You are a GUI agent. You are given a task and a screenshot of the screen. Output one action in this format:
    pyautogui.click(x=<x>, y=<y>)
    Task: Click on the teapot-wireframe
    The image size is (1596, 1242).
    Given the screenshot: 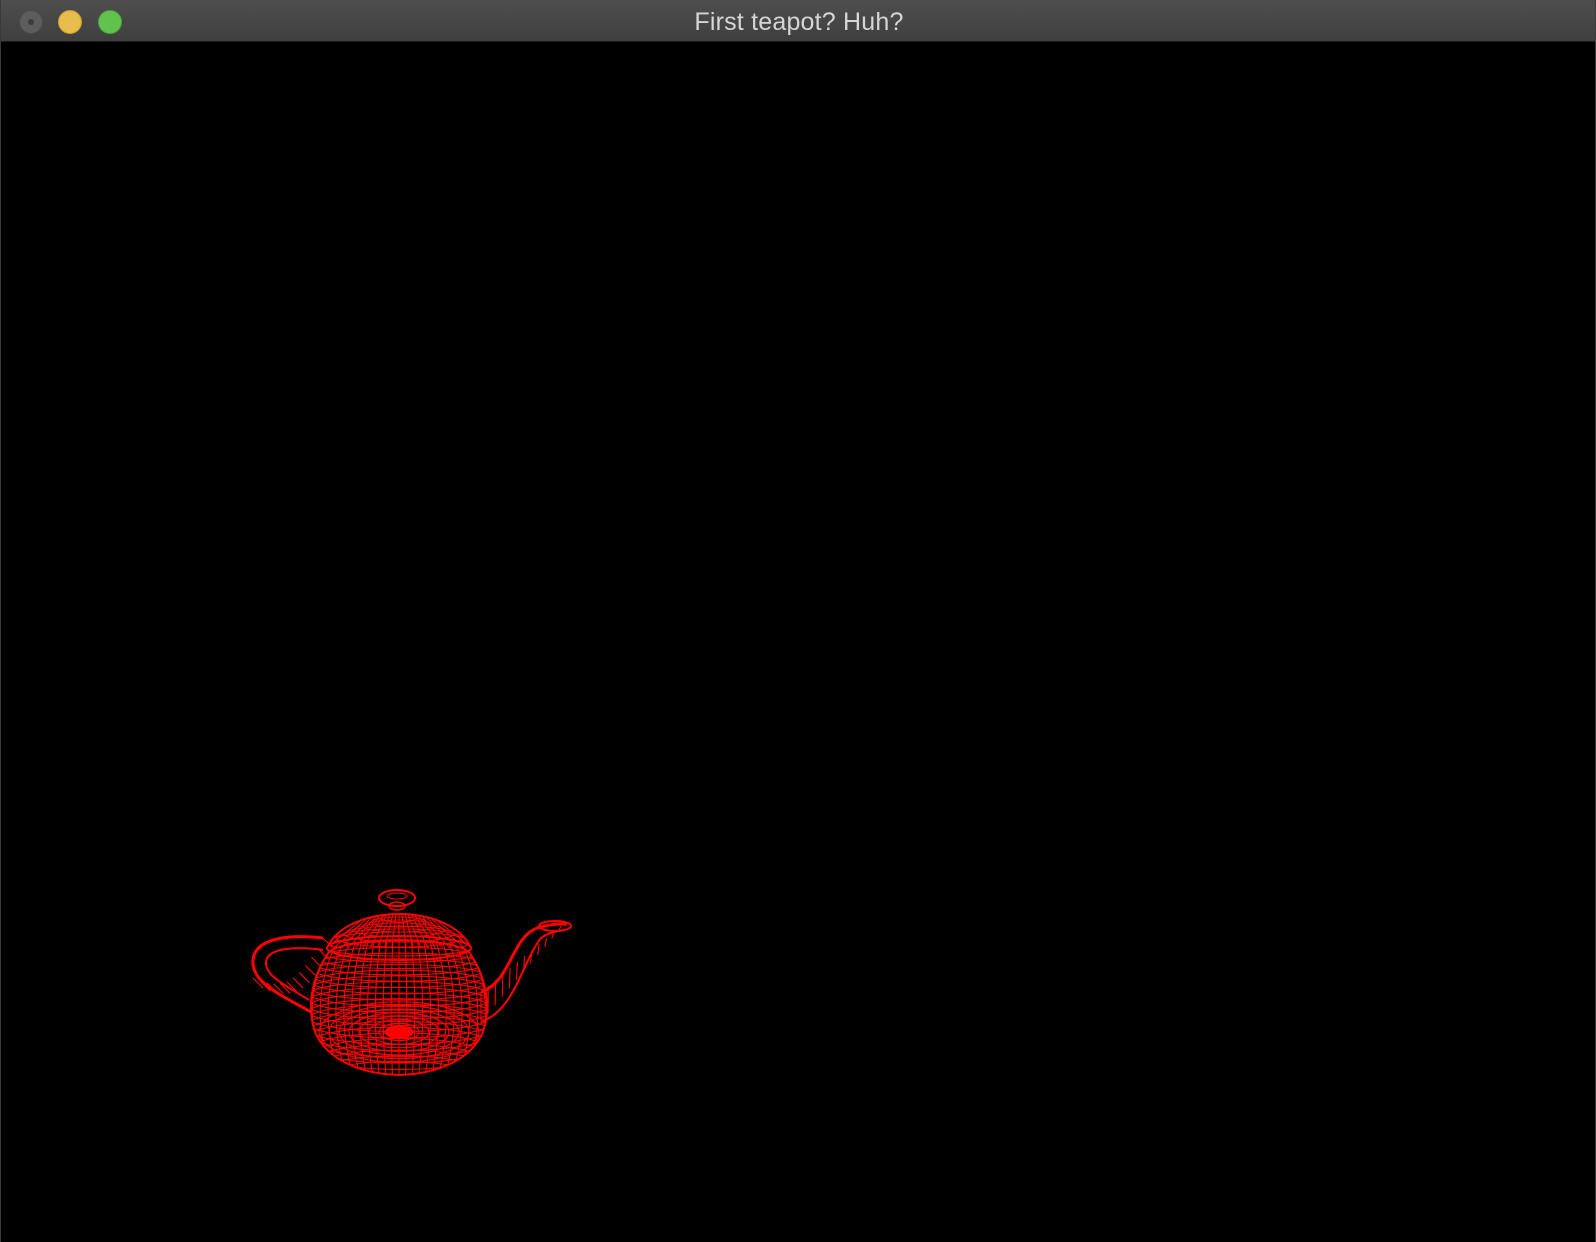 What is the action you would take?
    pyautogui.click(x=411, y=983)
    